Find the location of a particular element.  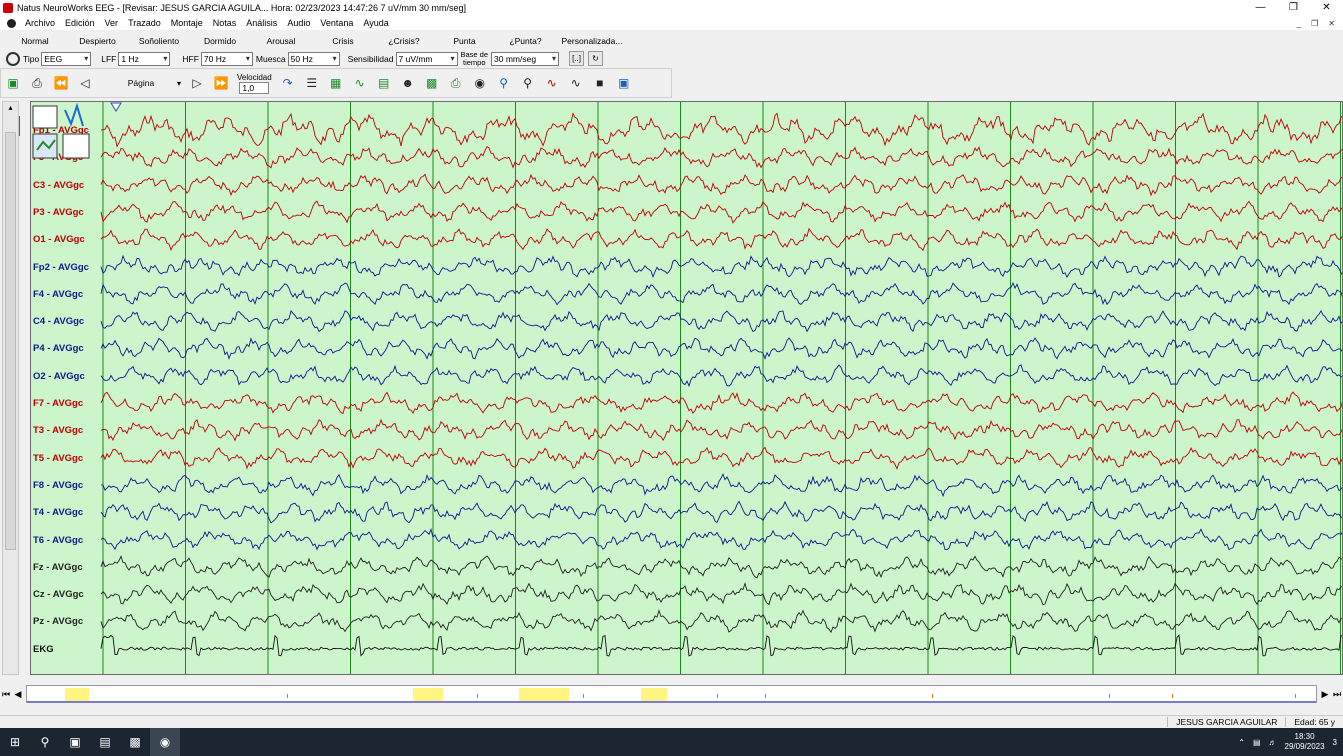

trend-icon: ∿ is located at coordinates (552, 83).